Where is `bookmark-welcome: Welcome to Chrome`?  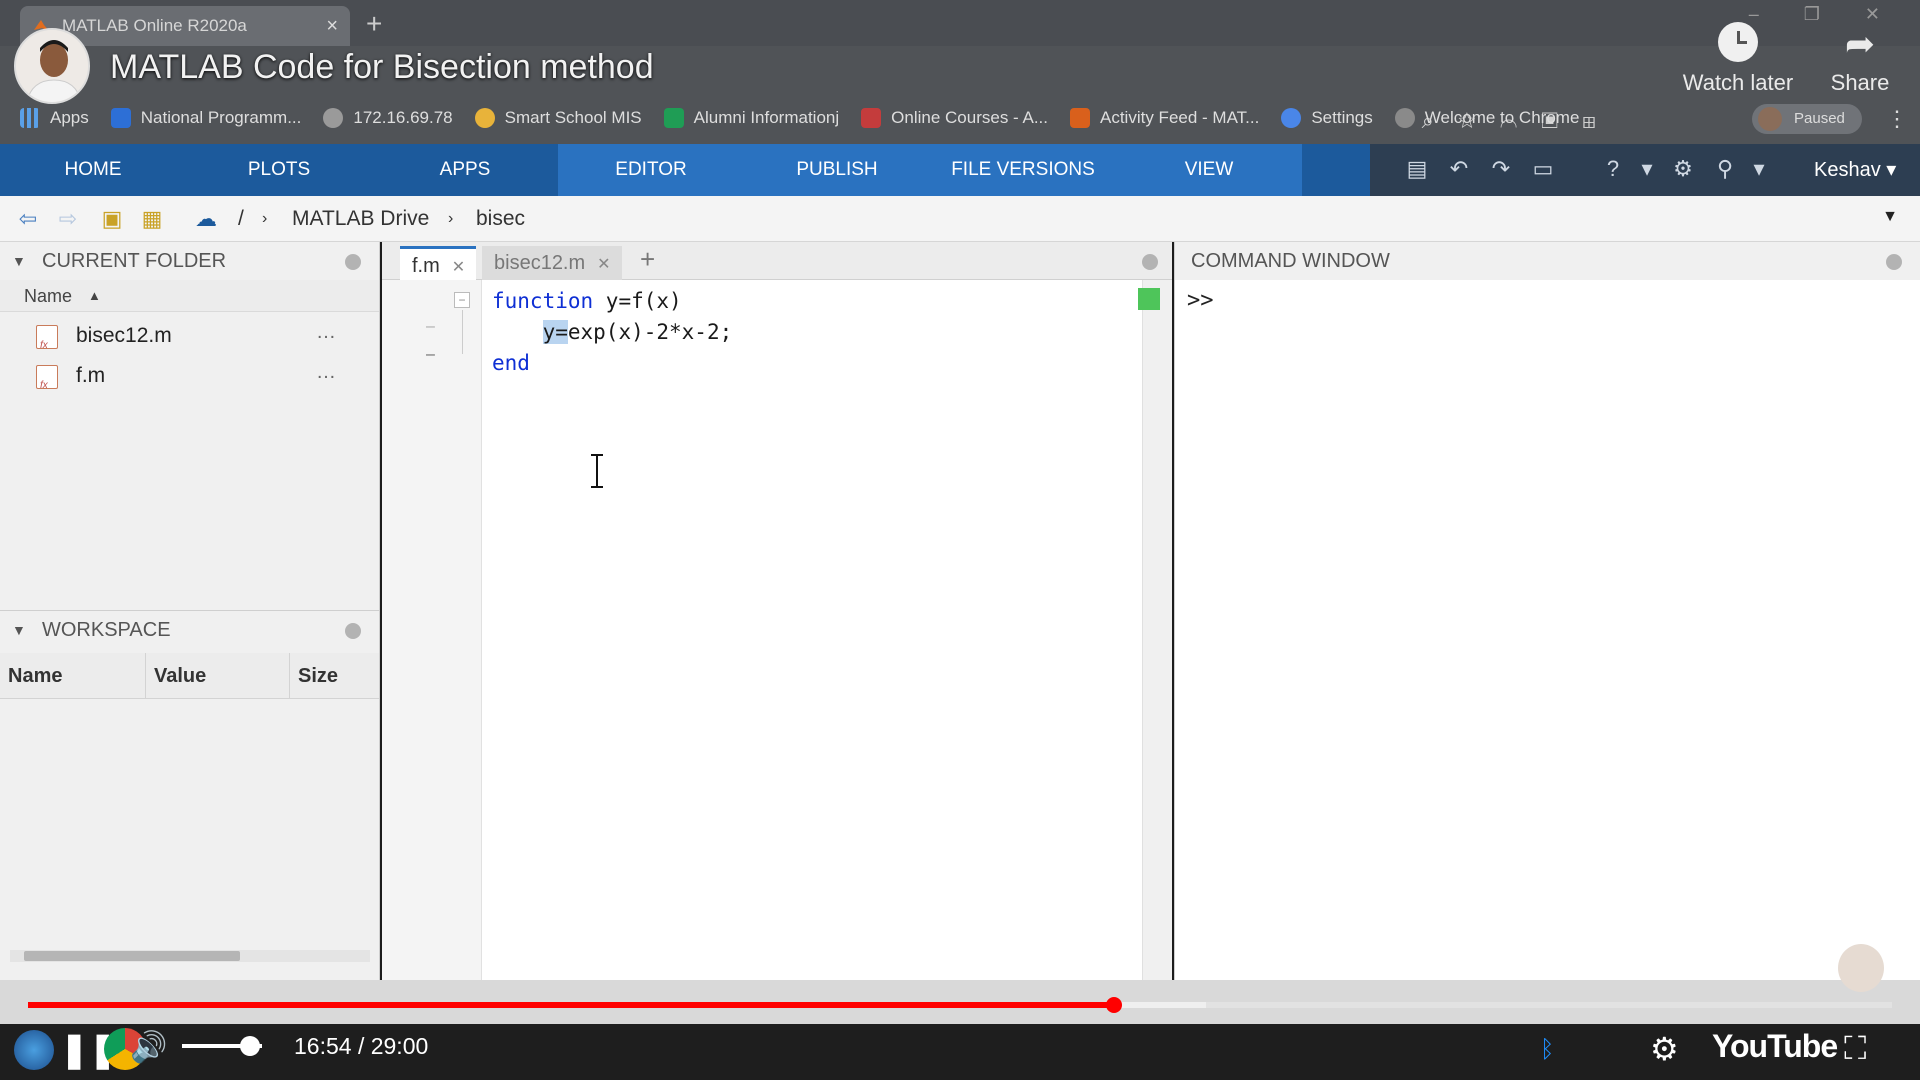
bookmark-welcome: Welcome to Chrome is located at coordinates (1487, 118).